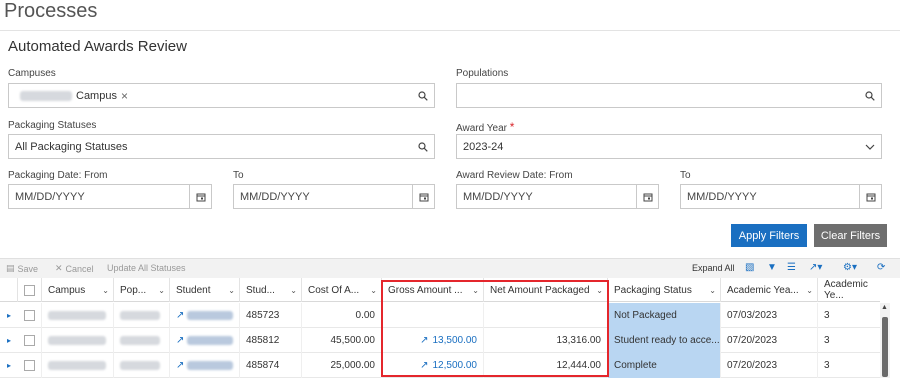 This screenshot has height=378, width=900. Describe the element at coordinates (10, 268) in the screenshot. I see `save-icon: ▤` at that location.